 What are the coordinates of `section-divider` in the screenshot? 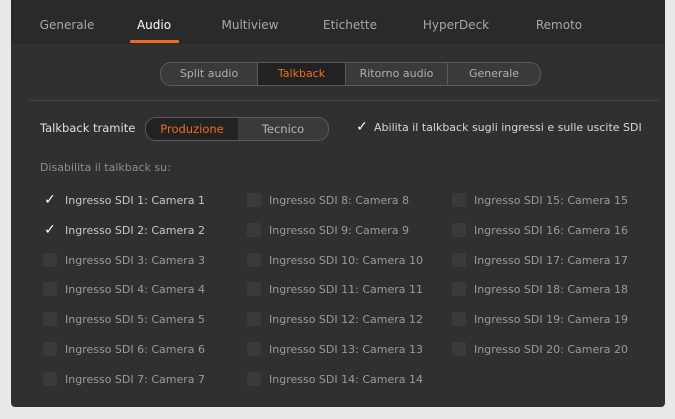 It's located at (344, 100).